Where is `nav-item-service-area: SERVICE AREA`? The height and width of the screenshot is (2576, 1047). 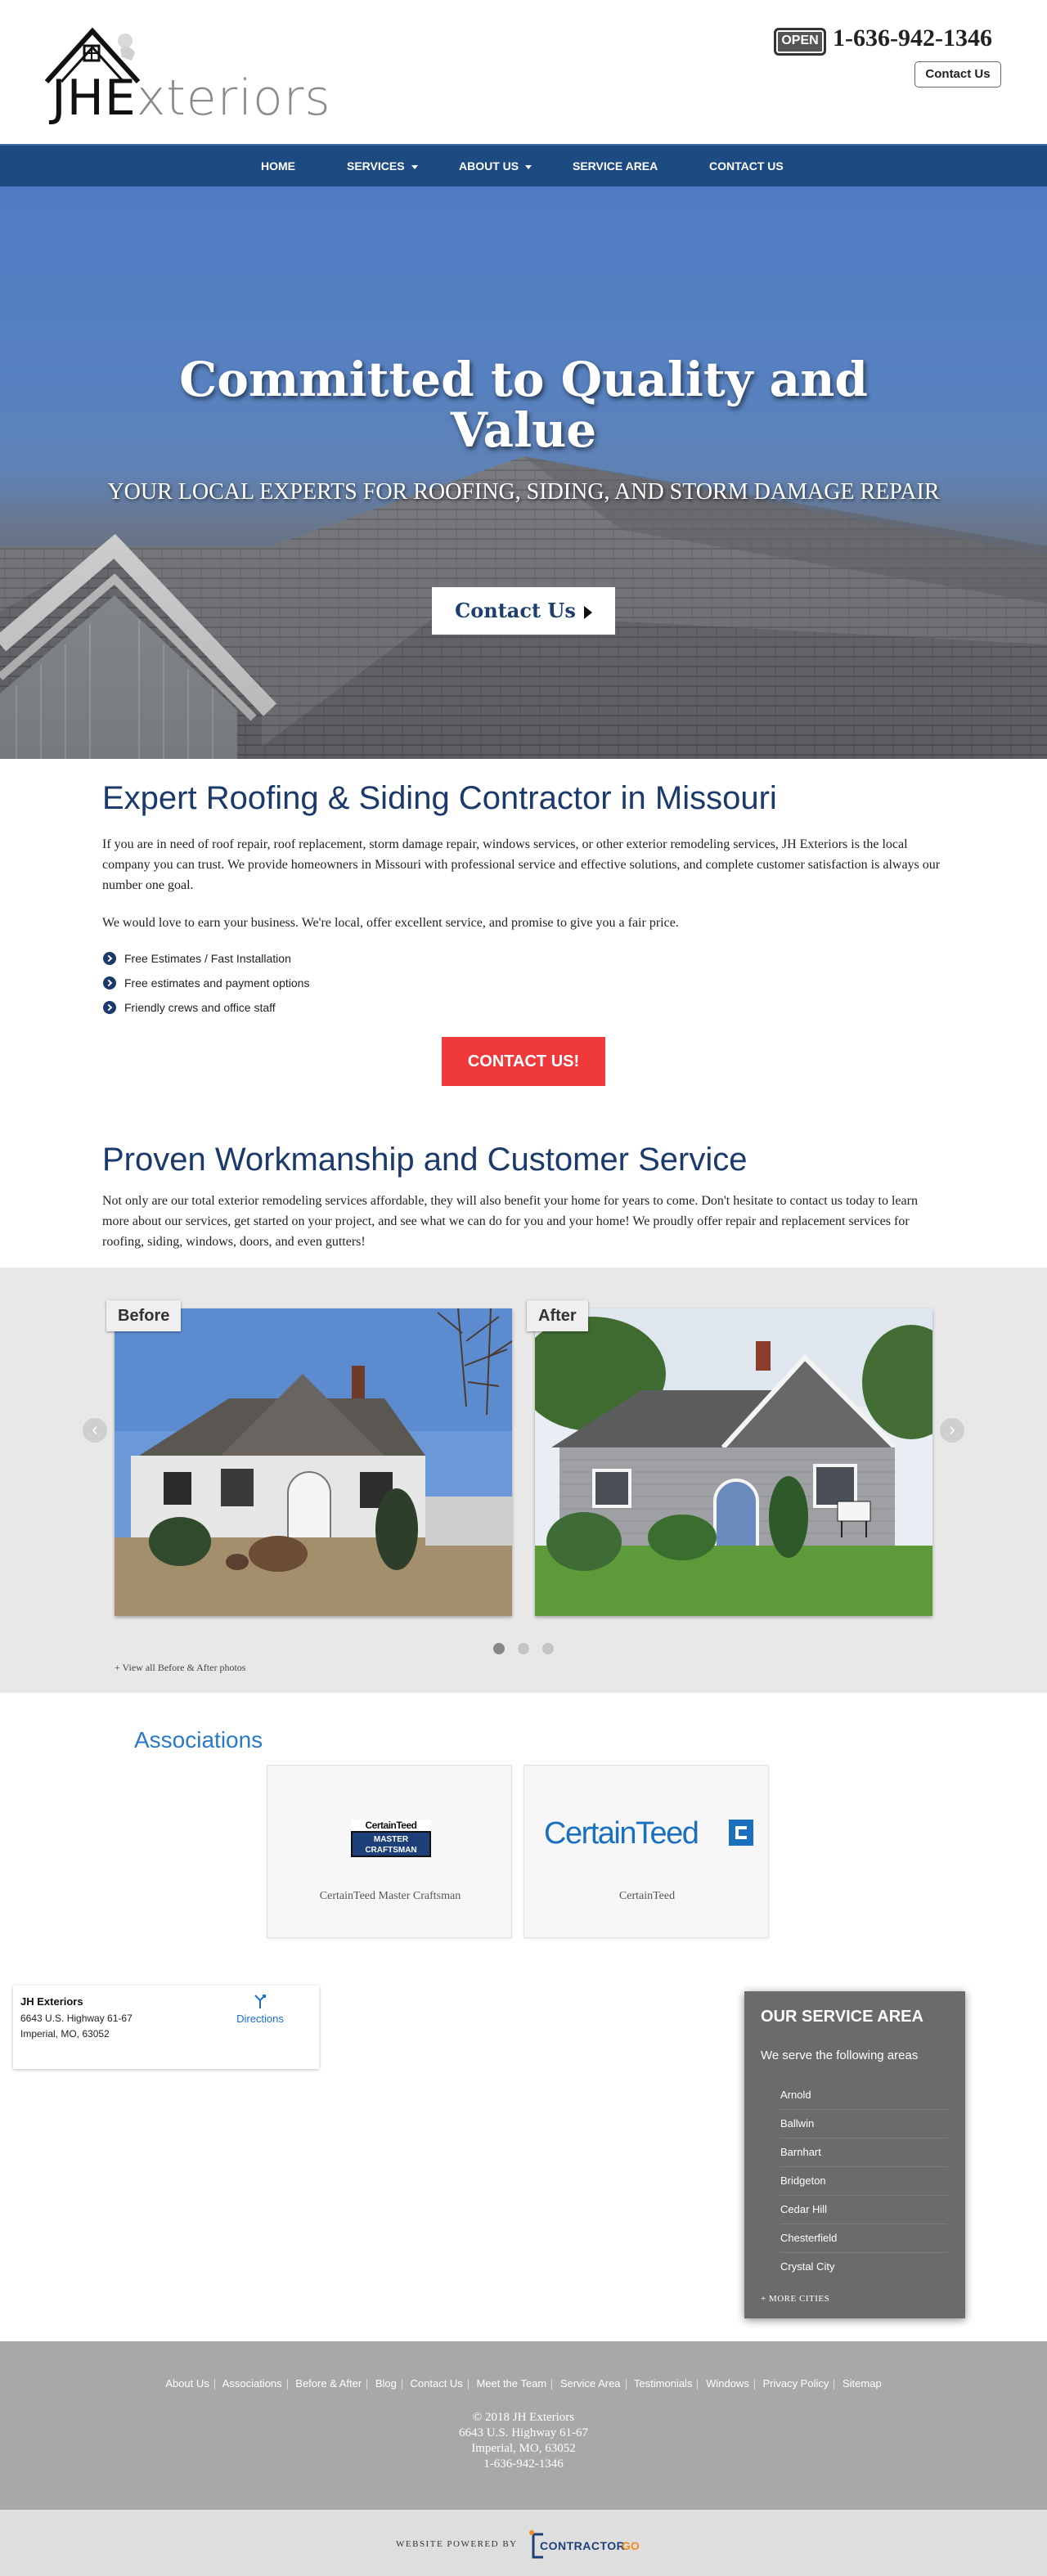 nav-item-service-area: SERVICE AREA is located at coordinates (615, 166).